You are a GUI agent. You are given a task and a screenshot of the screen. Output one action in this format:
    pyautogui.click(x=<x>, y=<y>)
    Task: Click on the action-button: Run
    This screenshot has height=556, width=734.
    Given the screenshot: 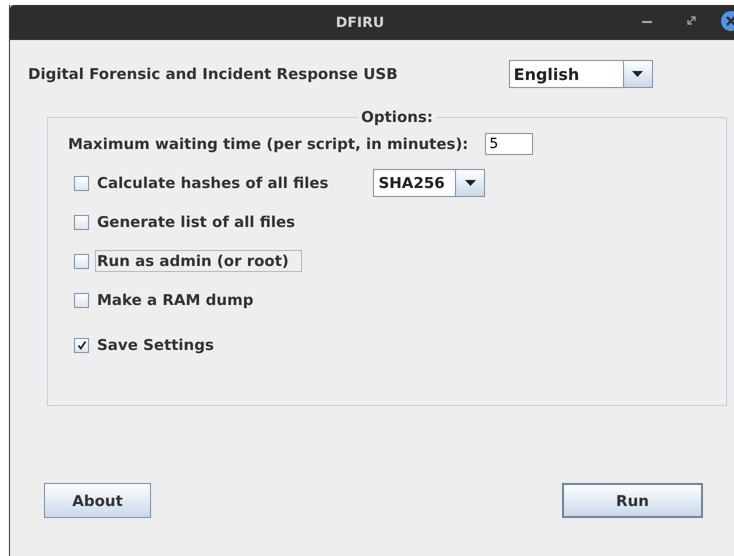 What is the action you would take?
    pyautogui.click(x=632, y=500)
    